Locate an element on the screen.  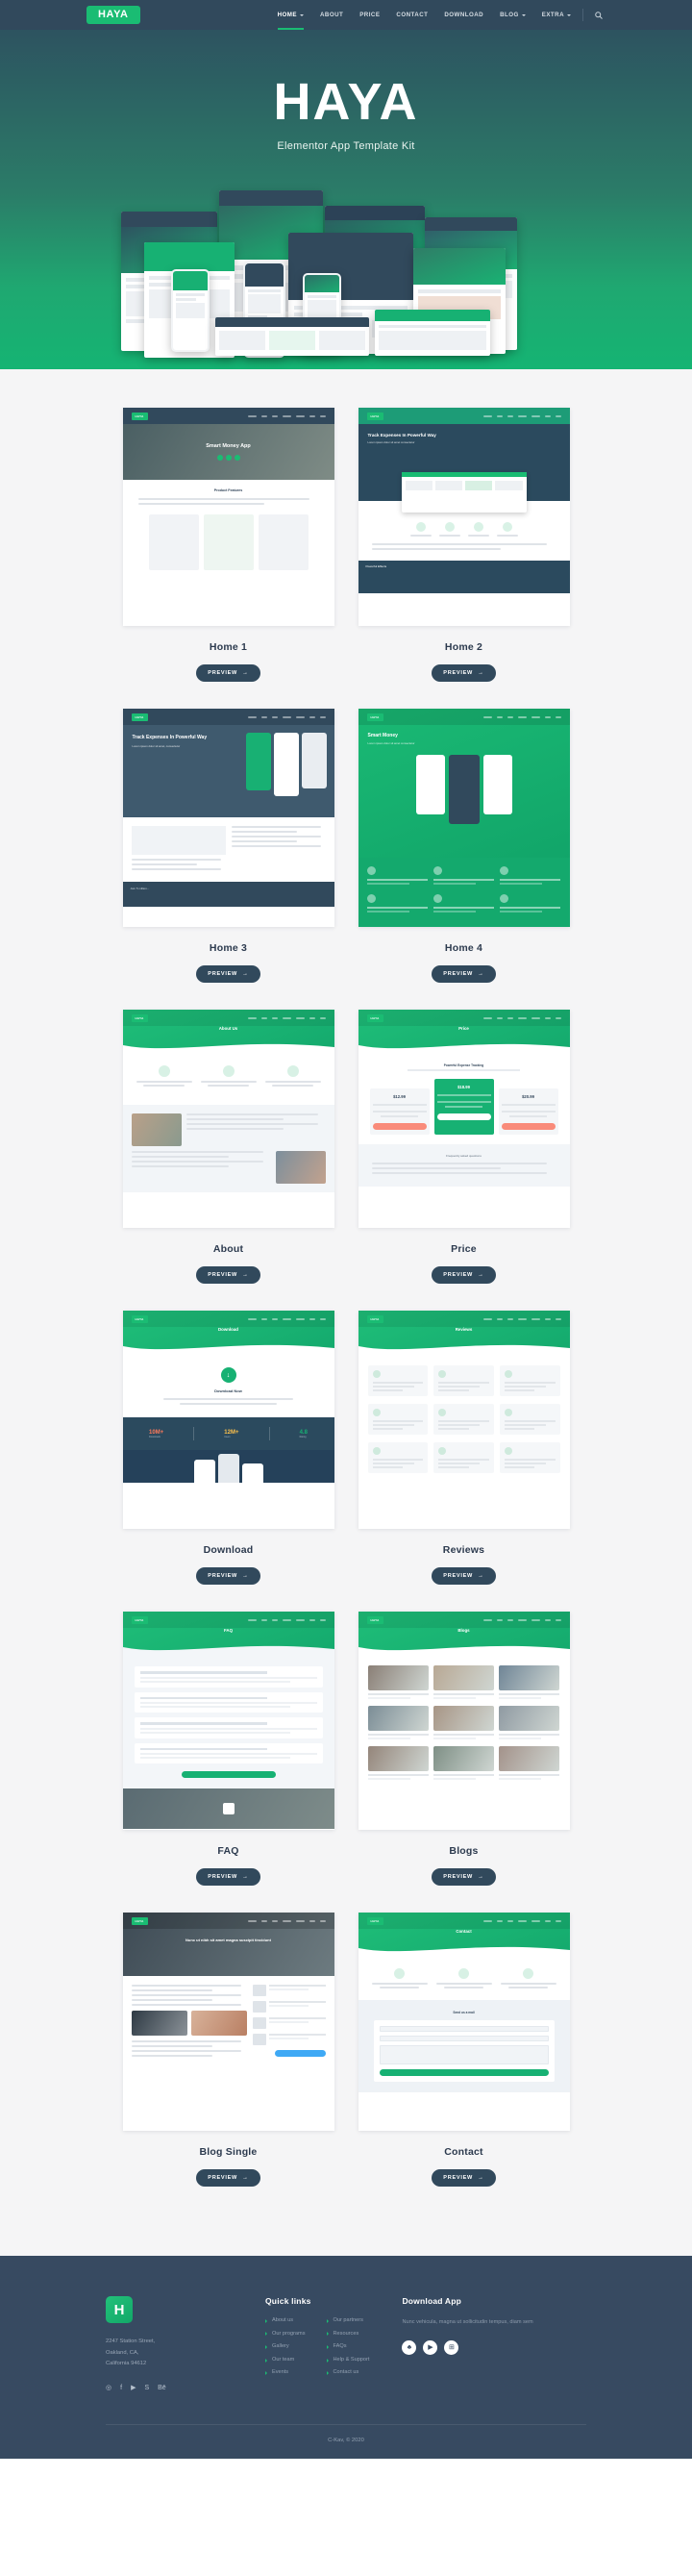
footer-link: About us is located at coordinates (285, 2320).